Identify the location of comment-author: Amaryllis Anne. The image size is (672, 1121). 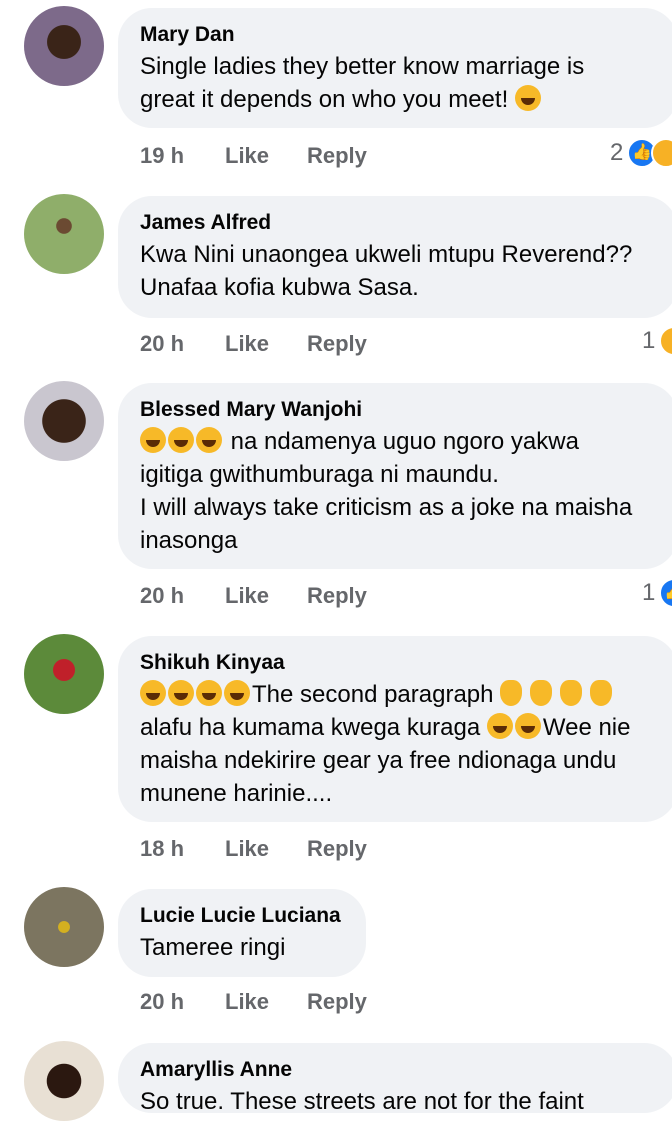
(398, 1070).